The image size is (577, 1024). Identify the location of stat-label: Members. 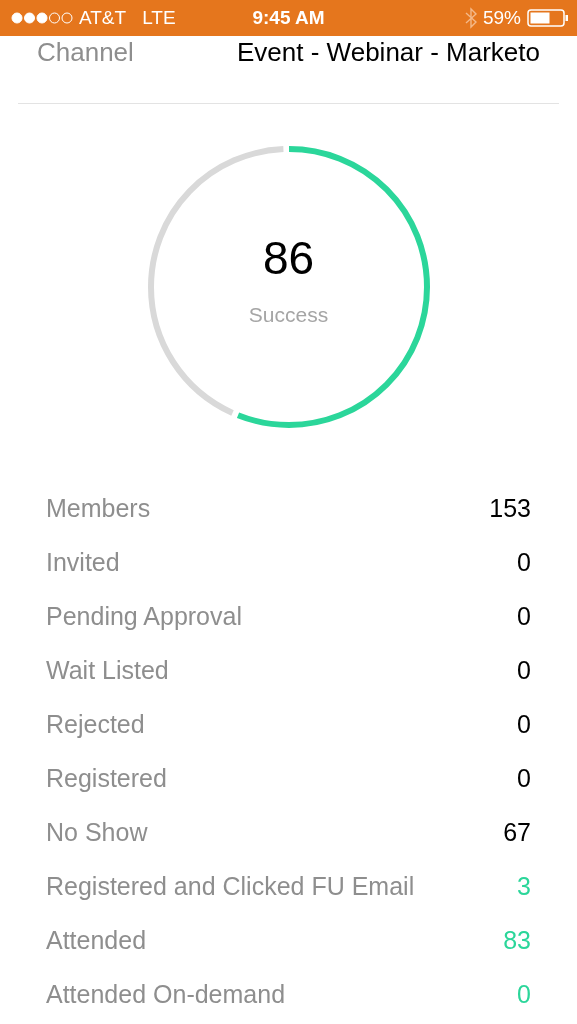
(98, 508).